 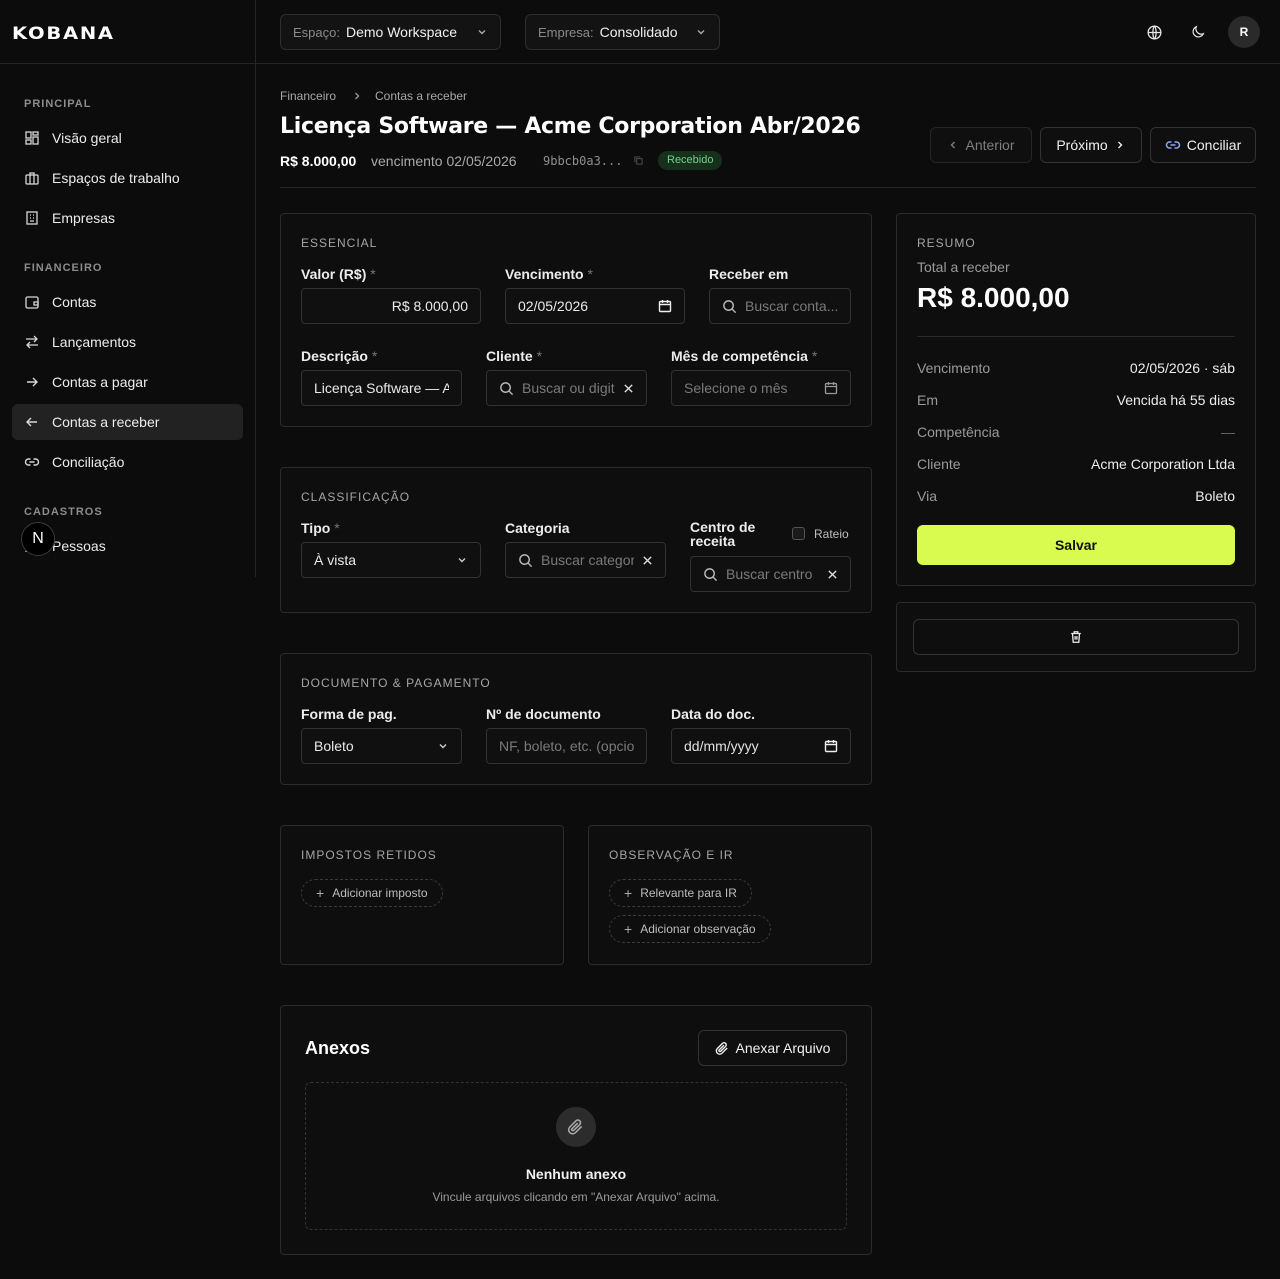 What do you see at coordinates (381, 746) in the screenshot?
I see `forma-select: Boleto` at bounding box center [381, 746].